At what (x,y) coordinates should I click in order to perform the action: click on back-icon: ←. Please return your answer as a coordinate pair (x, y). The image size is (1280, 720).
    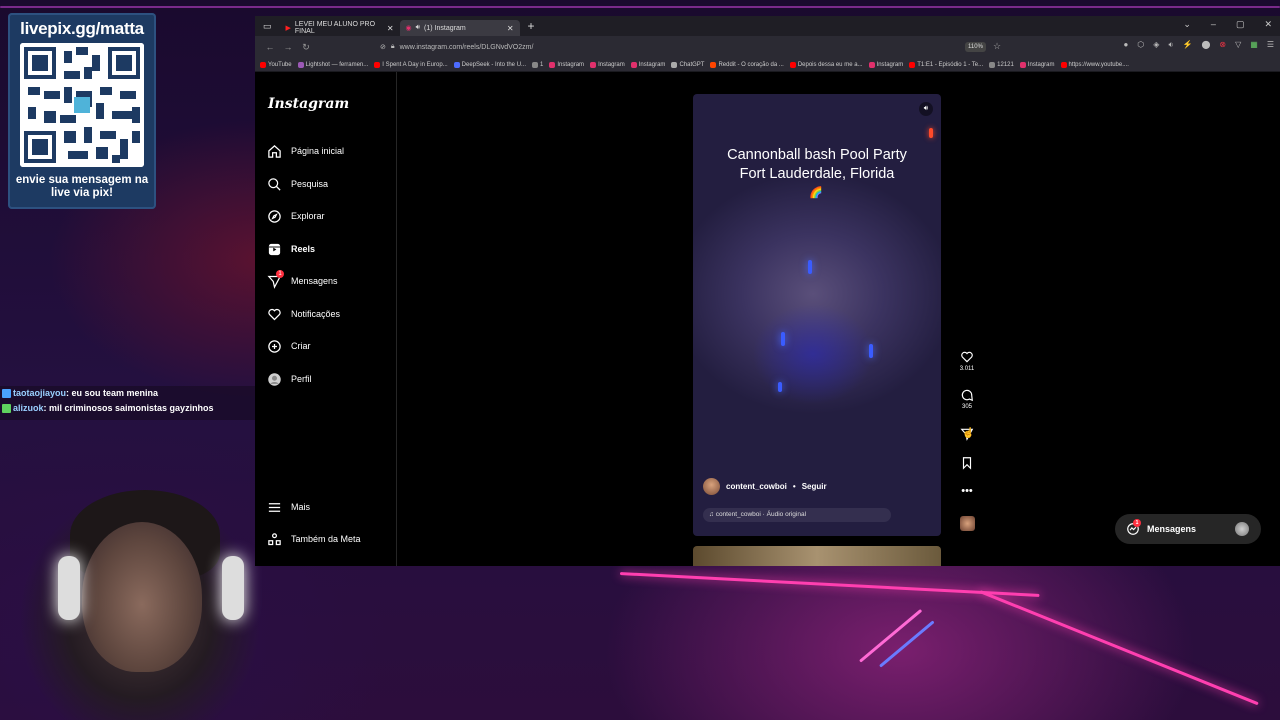
    Looking at the image, I should click on (270, 47).